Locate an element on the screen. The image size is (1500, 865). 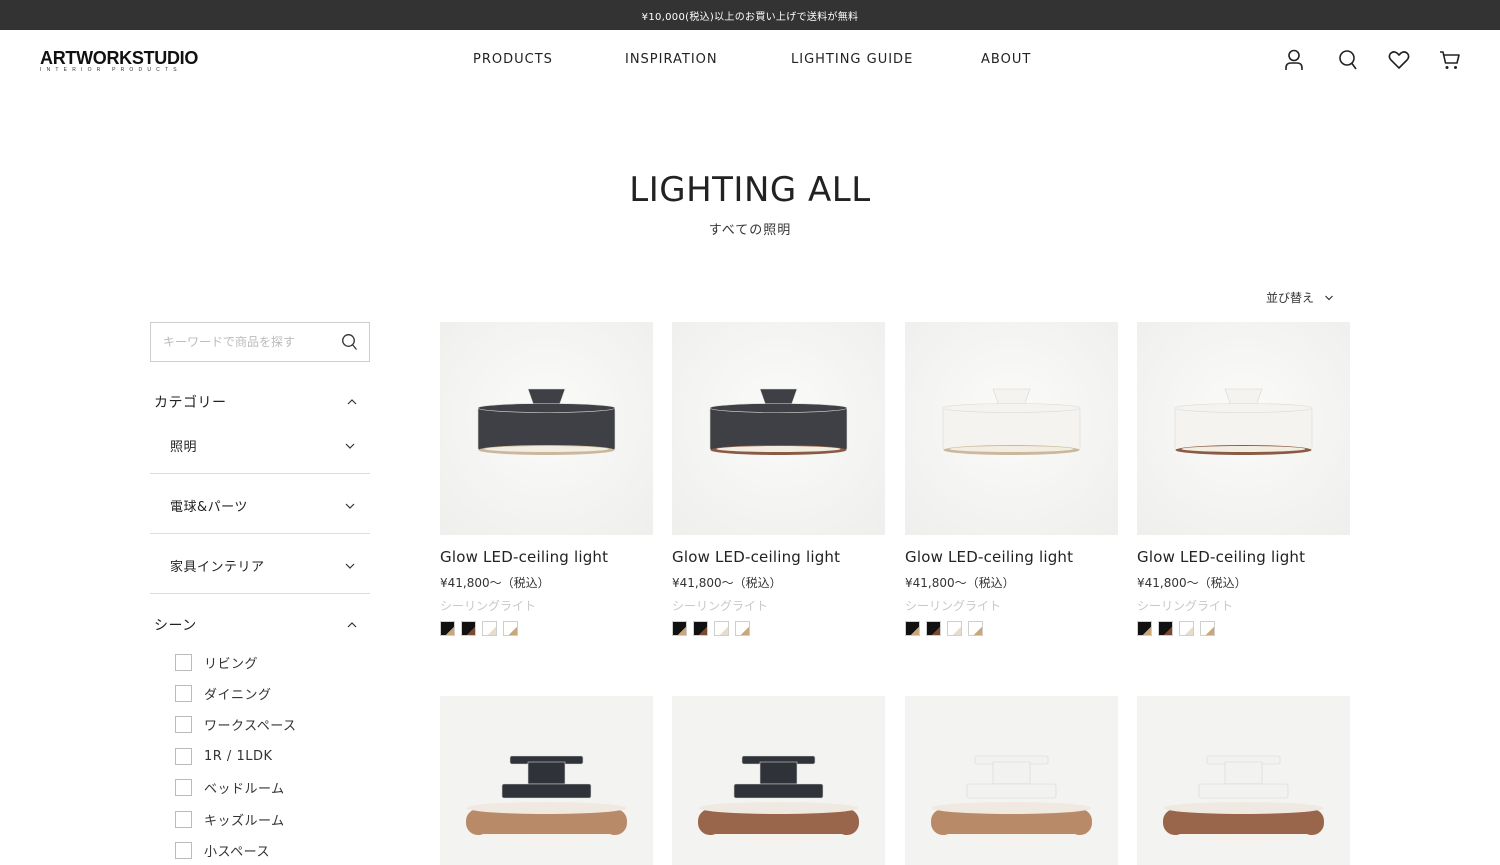
scene-option-label: 1R / 1LDK is located at coordinates (238, 756).